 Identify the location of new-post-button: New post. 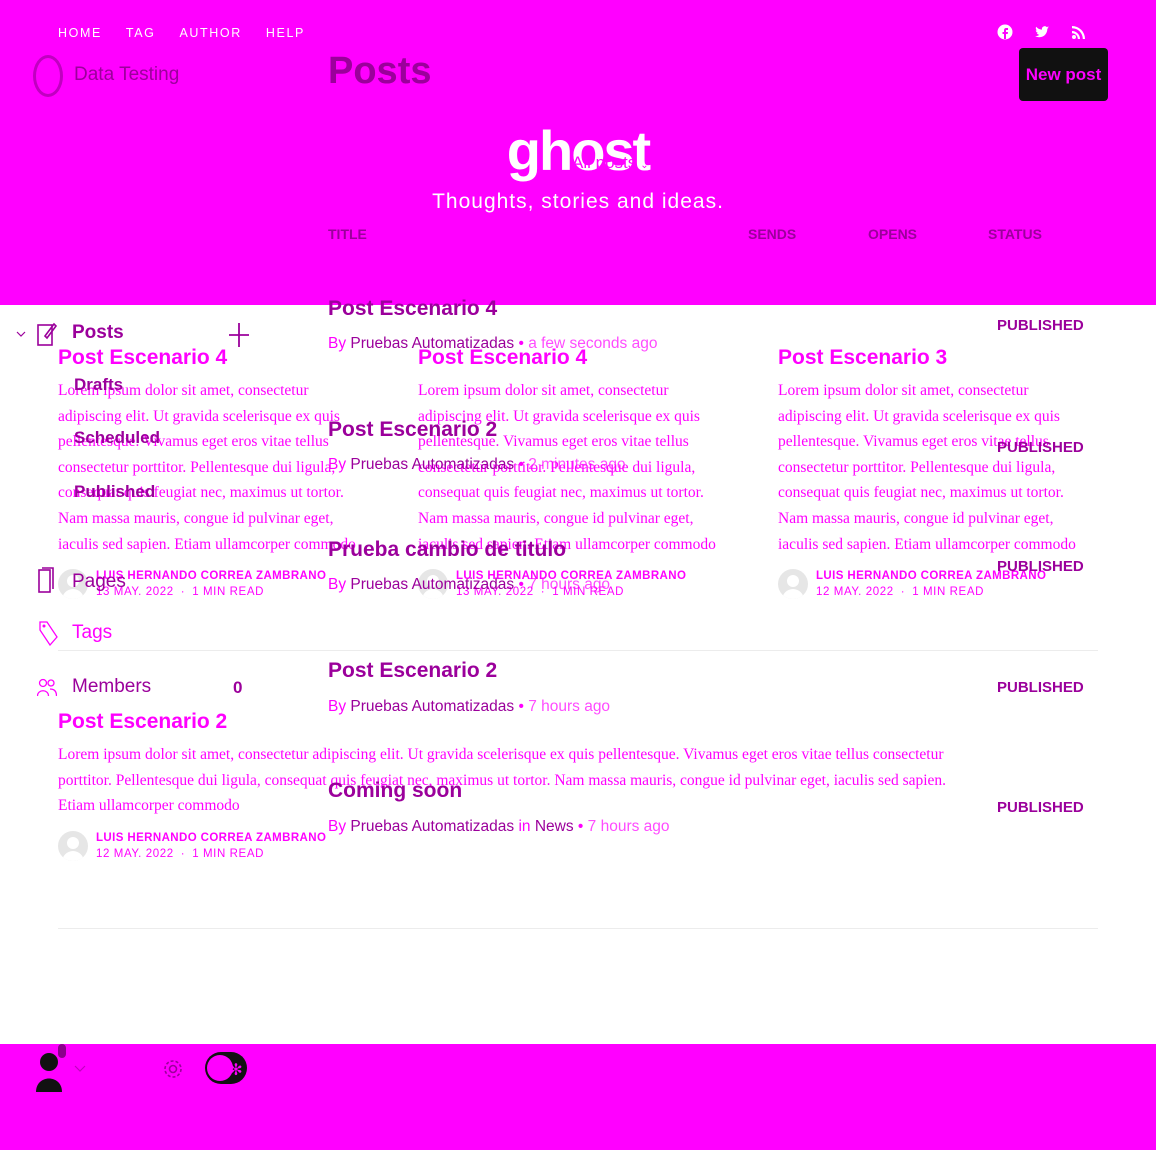
(1063, 74).